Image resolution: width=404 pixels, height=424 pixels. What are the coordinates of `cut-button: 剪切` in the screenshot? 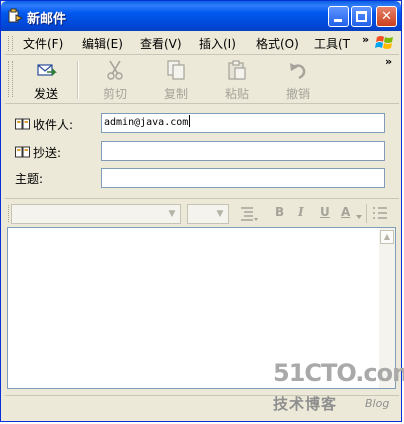 It's located at (115, 80).